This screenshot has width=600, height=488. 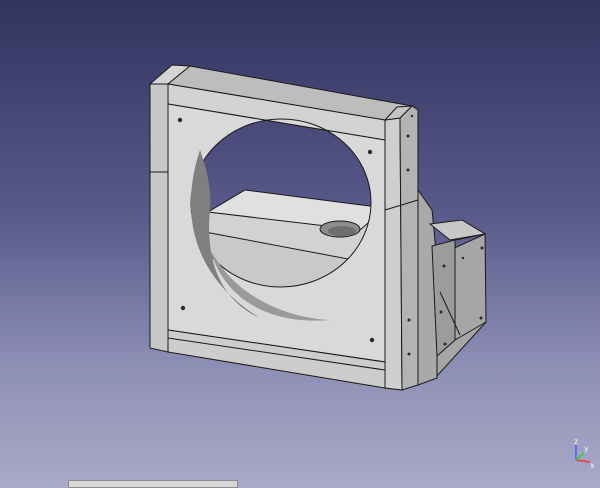 What do you see at coordinates (153, 484) in the screenshot?
I see `view-status-strip` at bounding box center [153, 484].